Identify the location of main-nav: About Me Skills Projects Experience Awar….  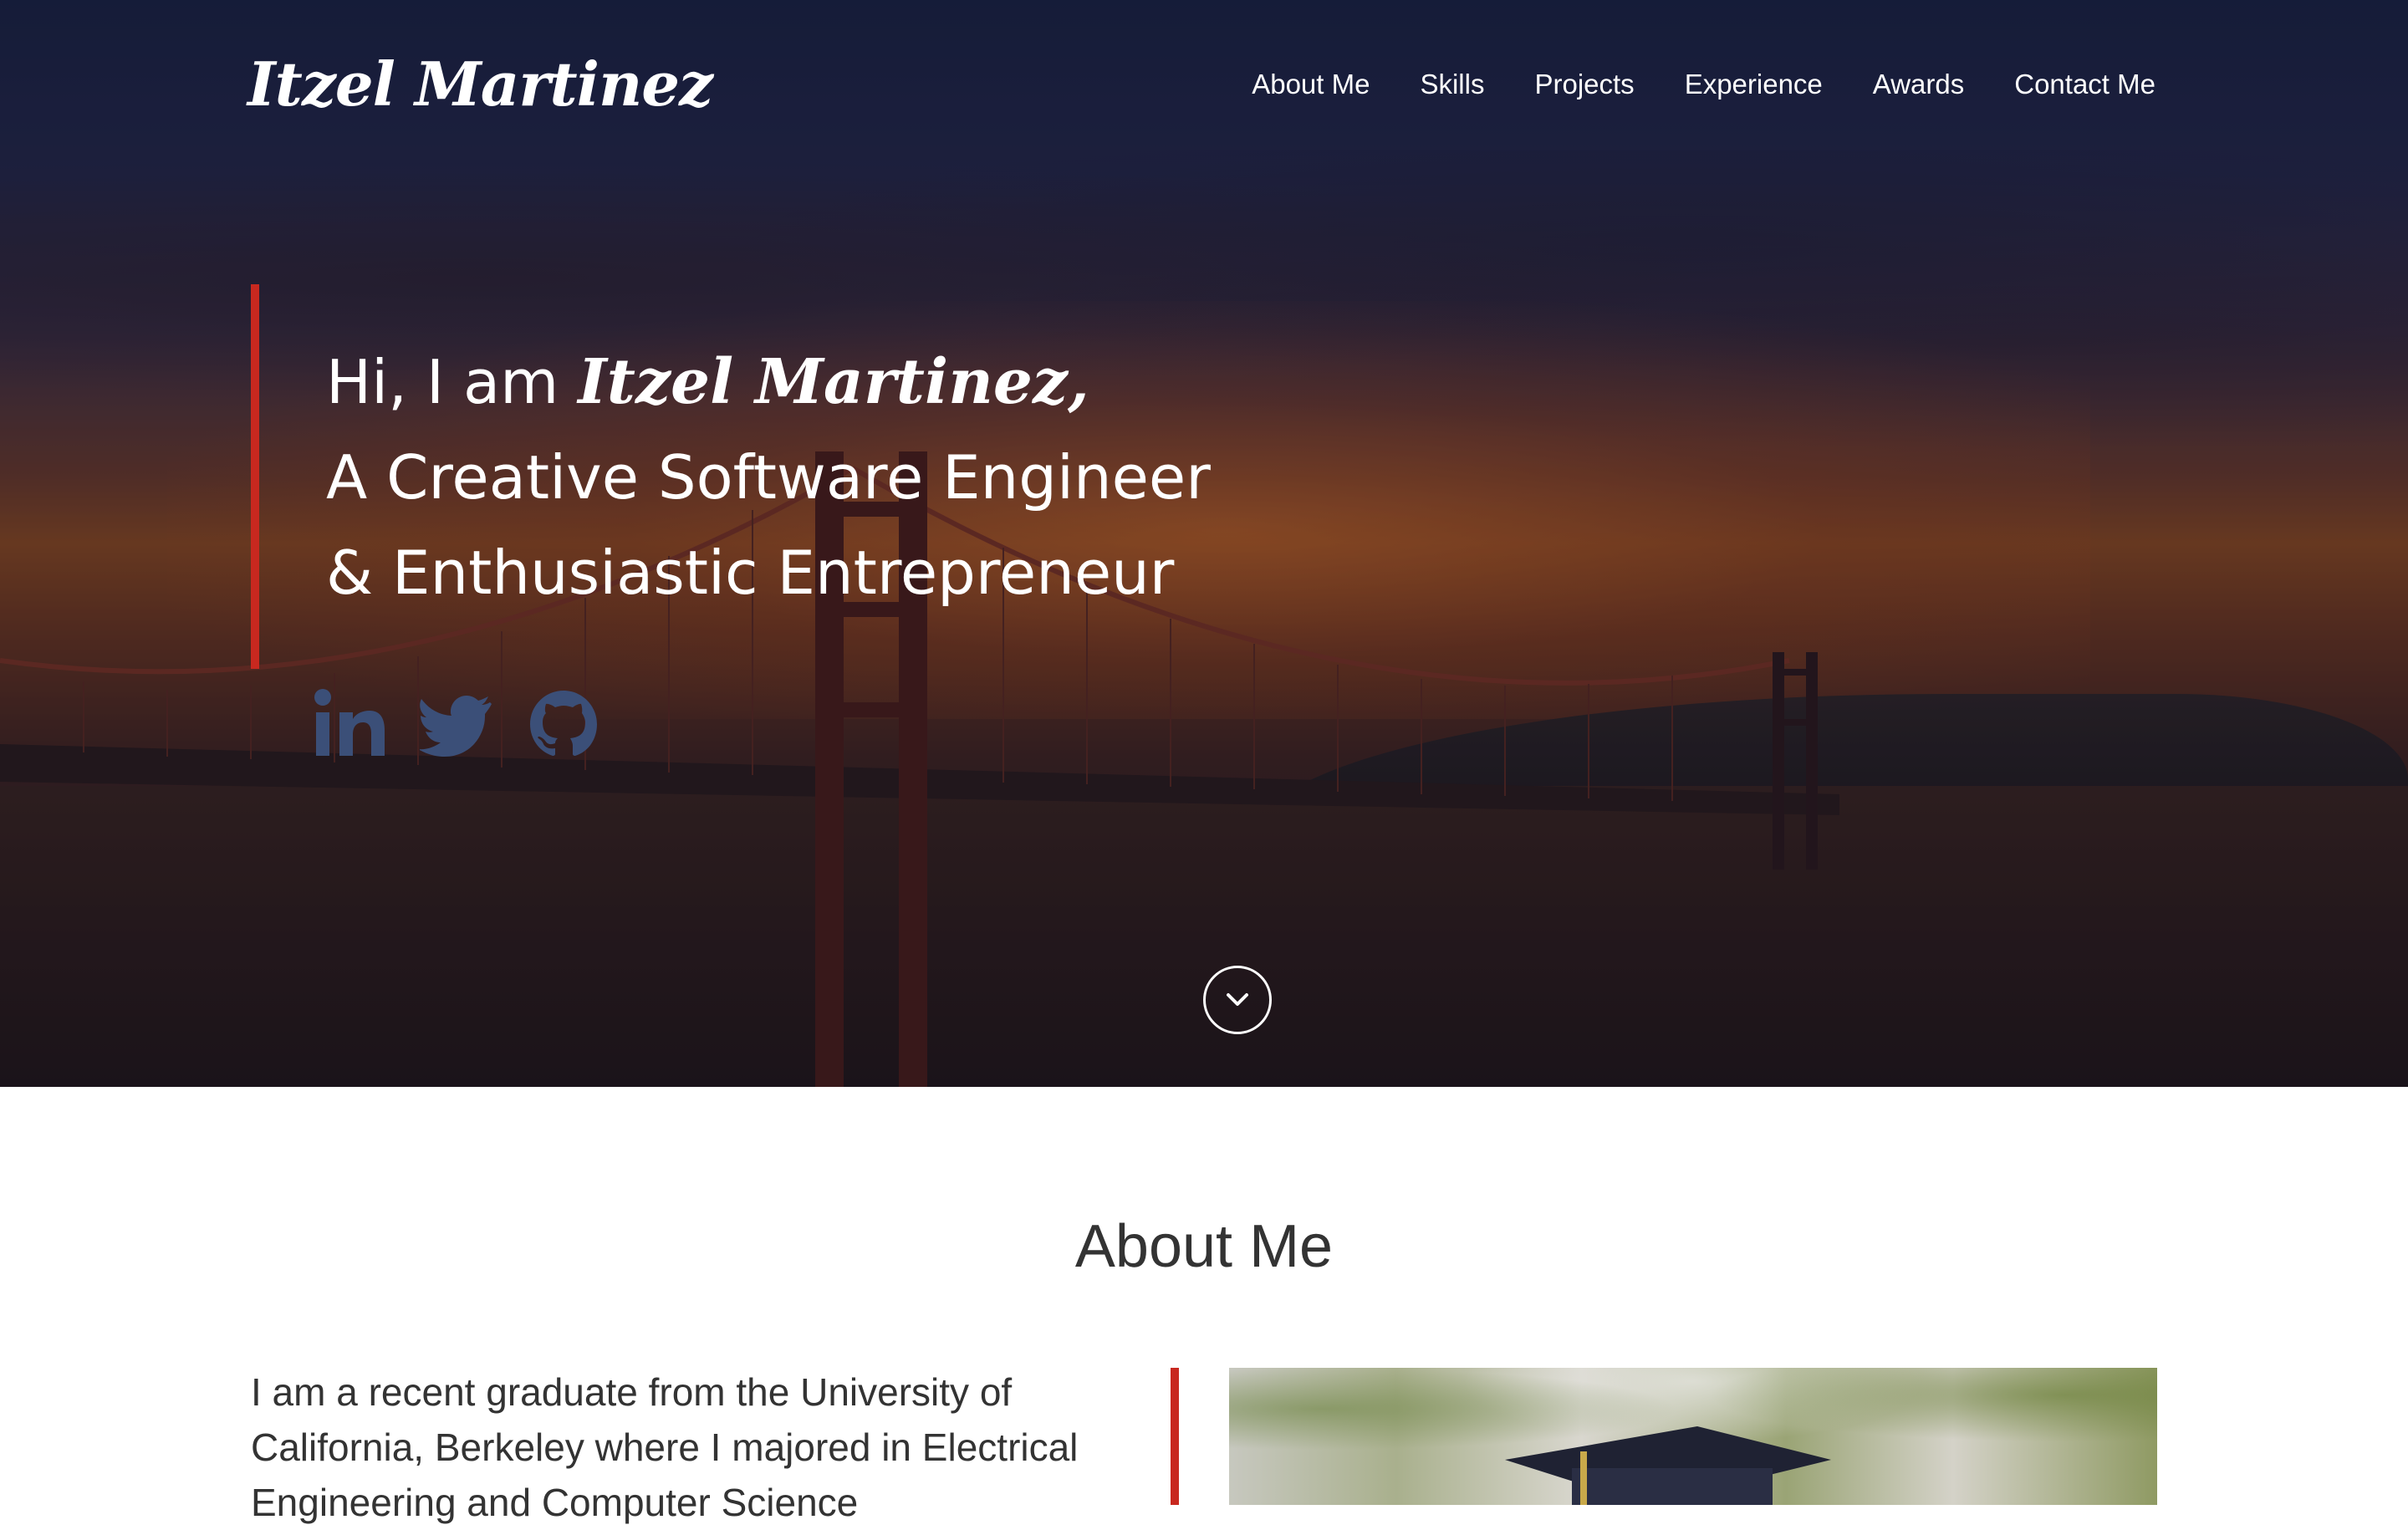
(1704, 84).